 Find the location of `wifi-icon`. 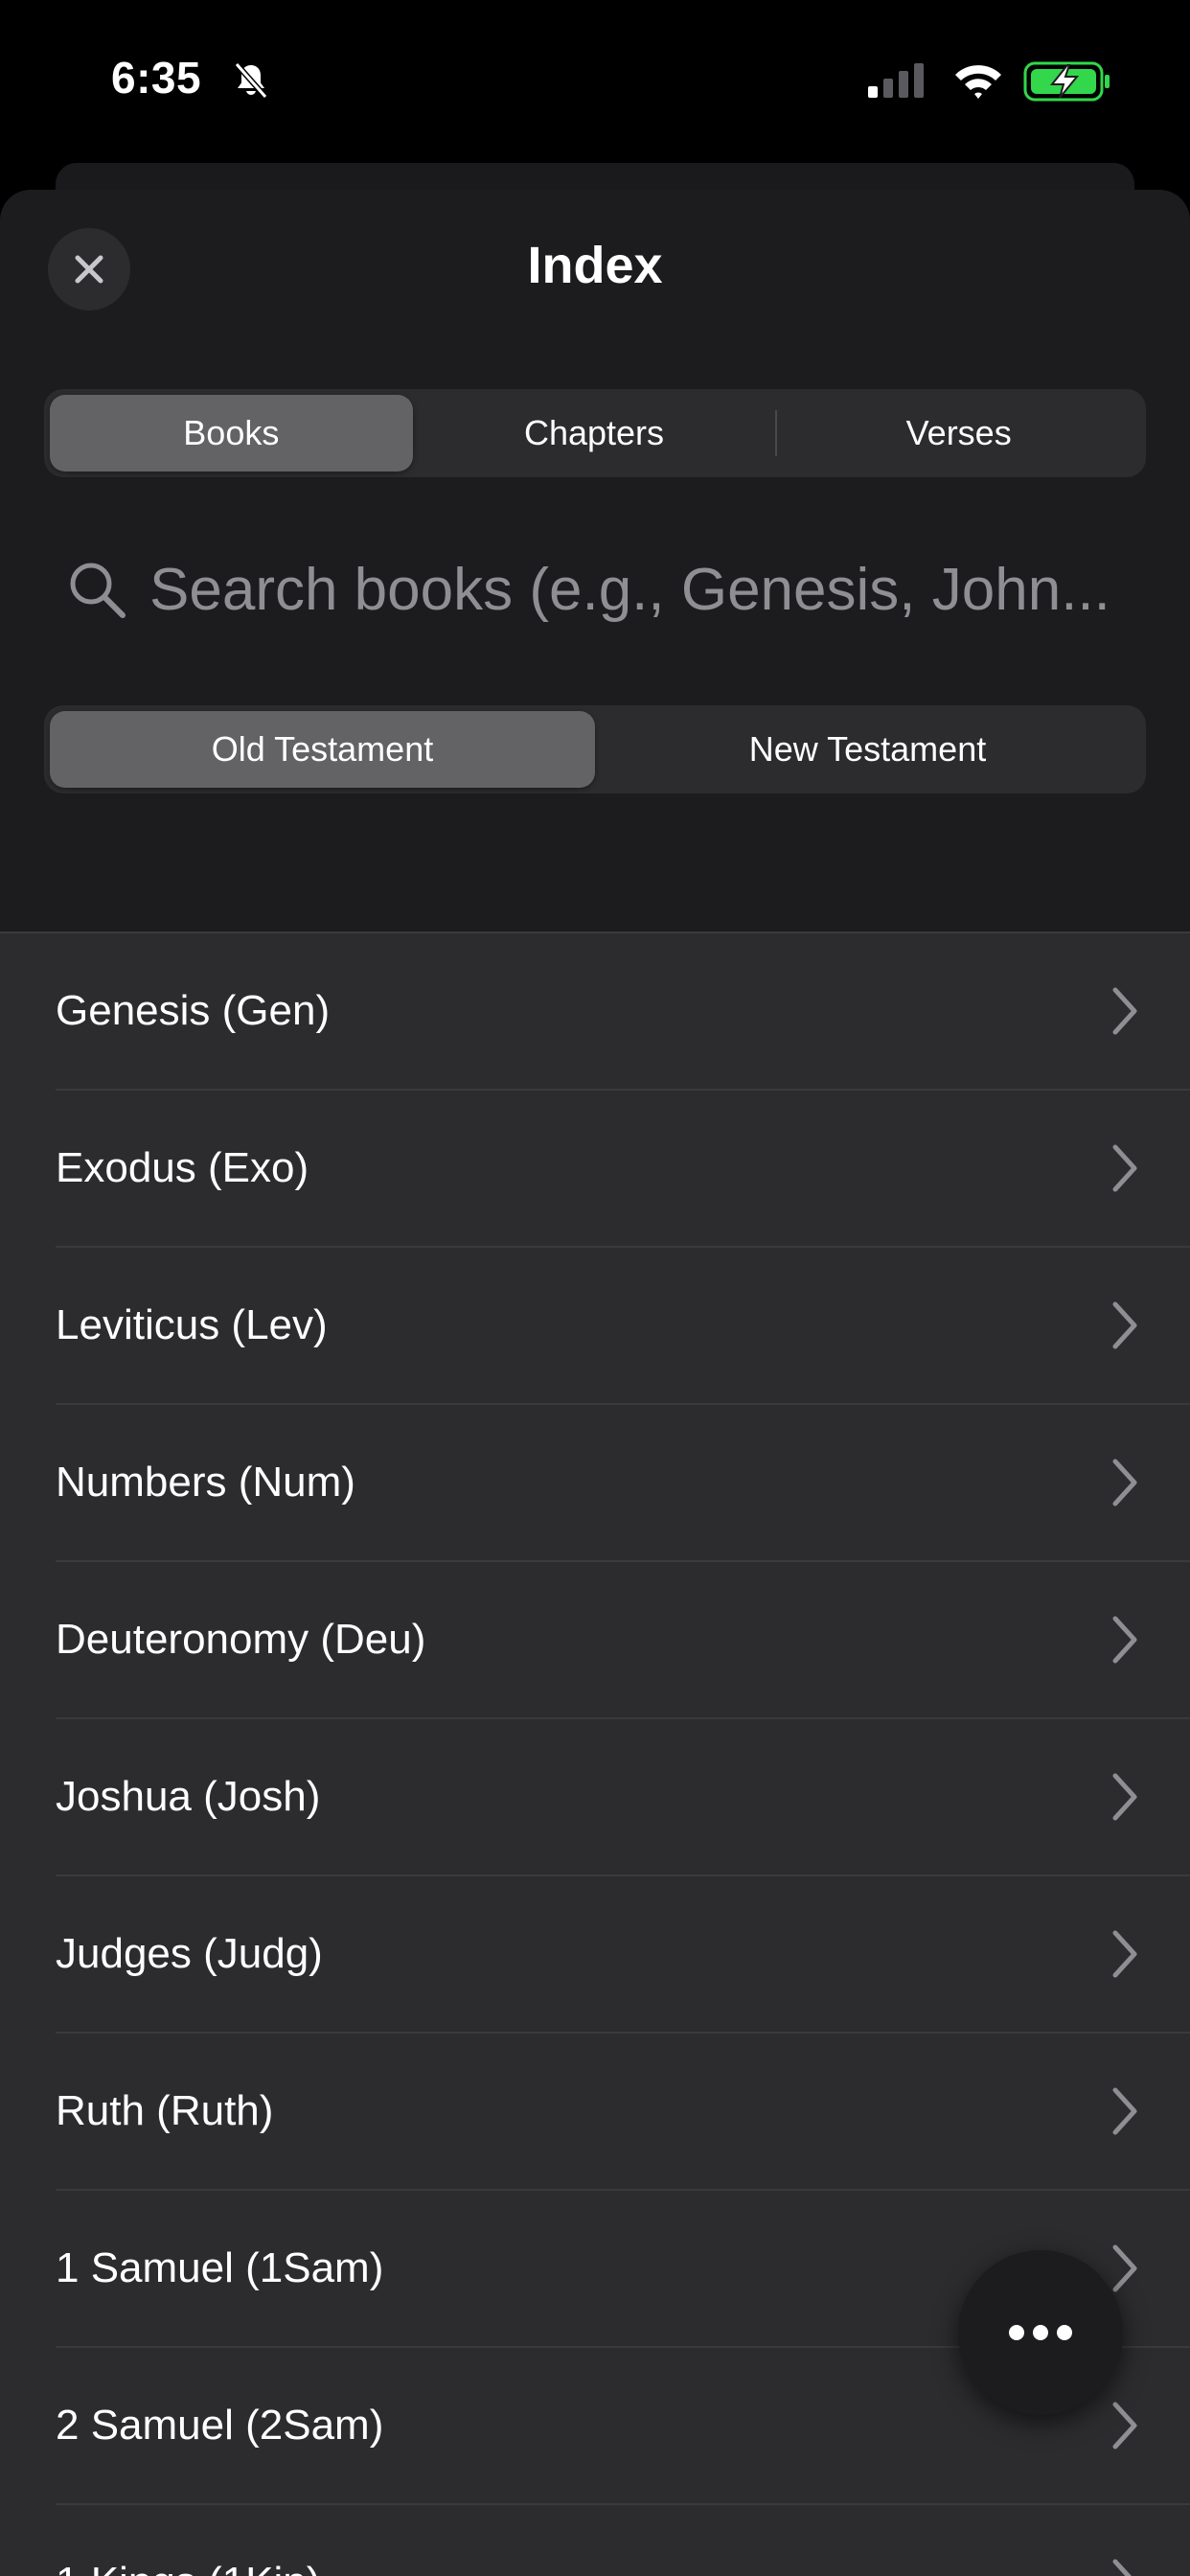

wifi-icon is located at coordinates (978, 82).